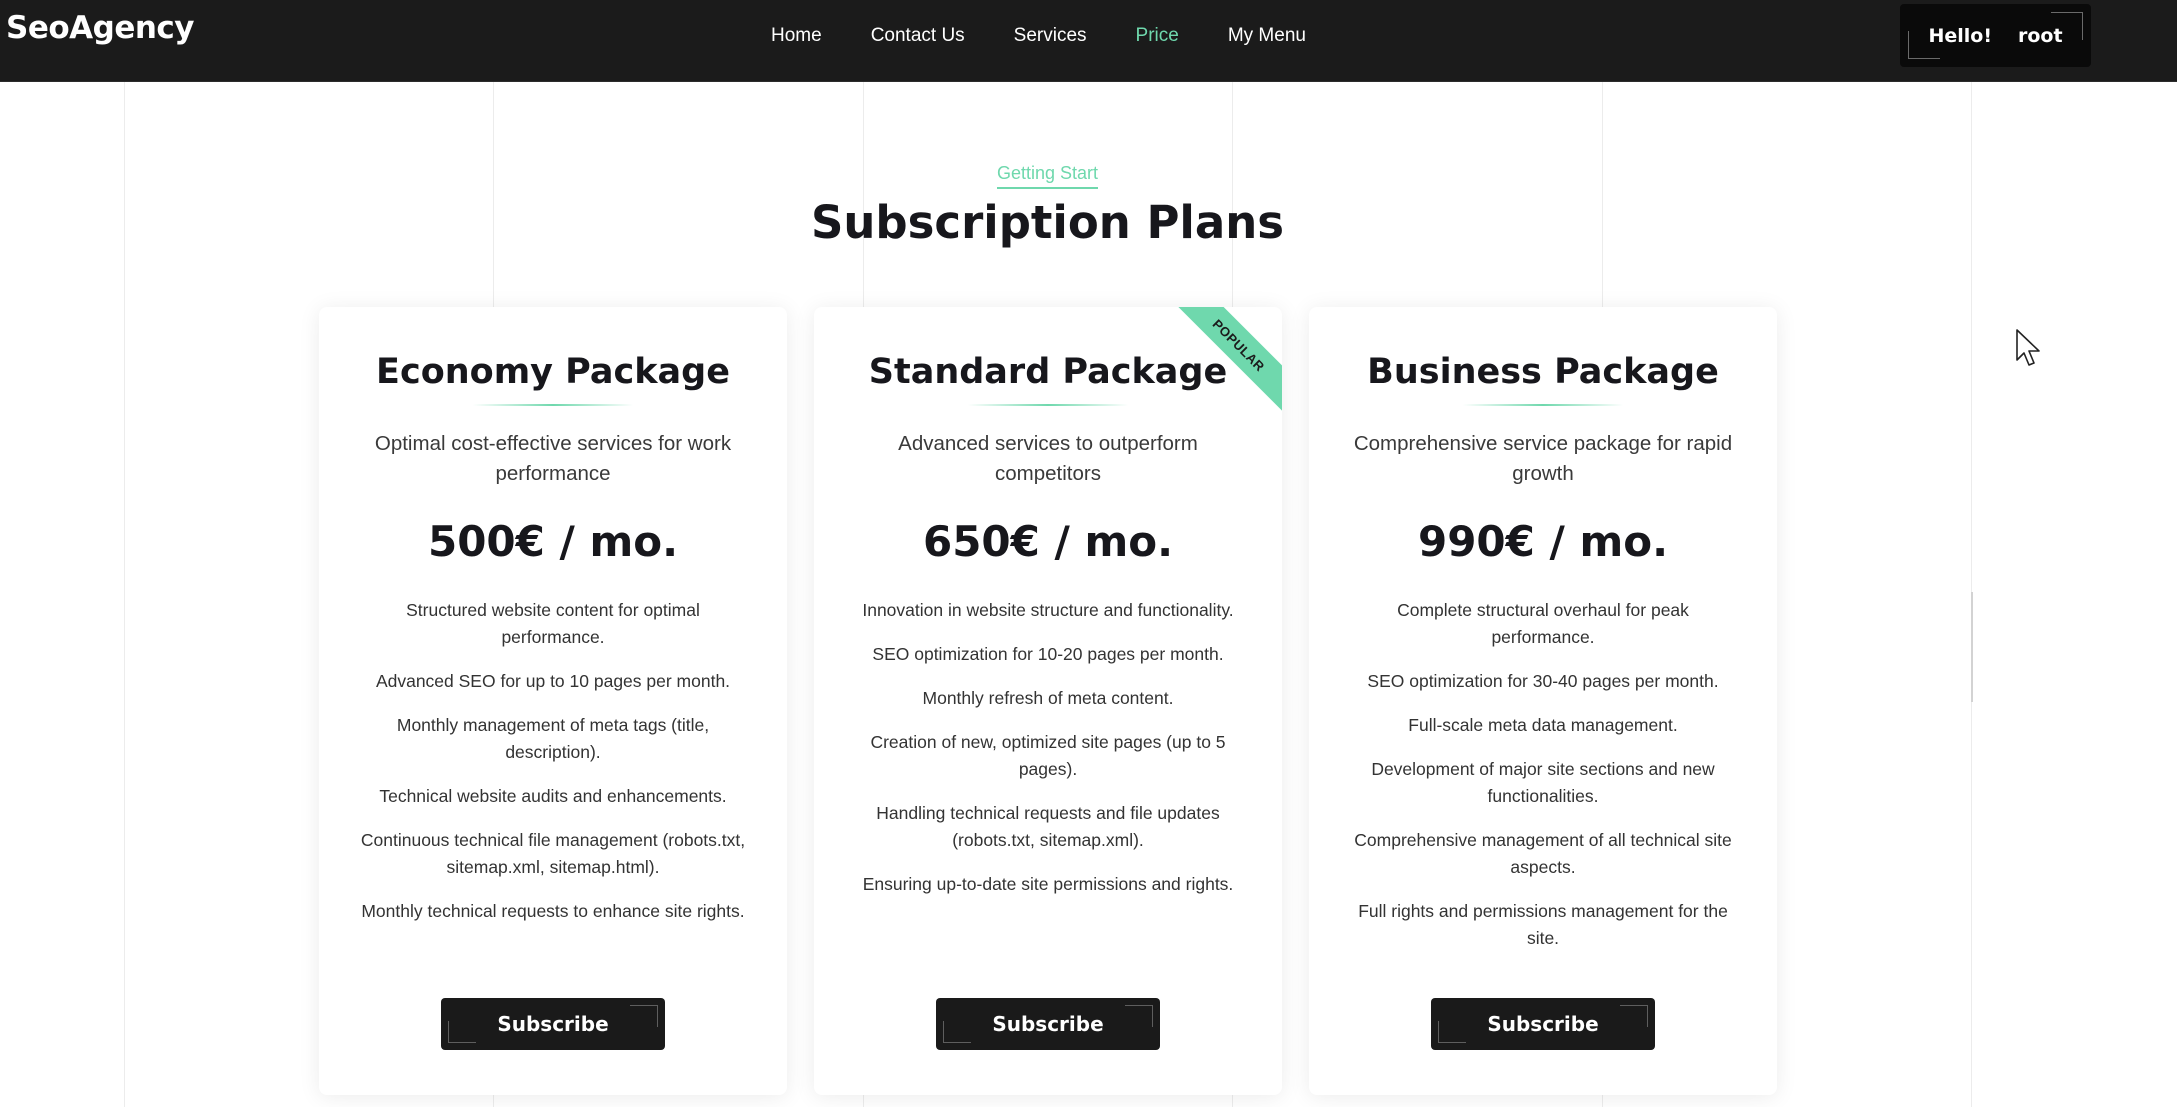 Image resolution: width=2177 pixels, height=1107 pixels. What do you see at coordinates (553, 372) in the screenshot?
I see `plan-title: Economy Package` at bounding box center [553, 372].